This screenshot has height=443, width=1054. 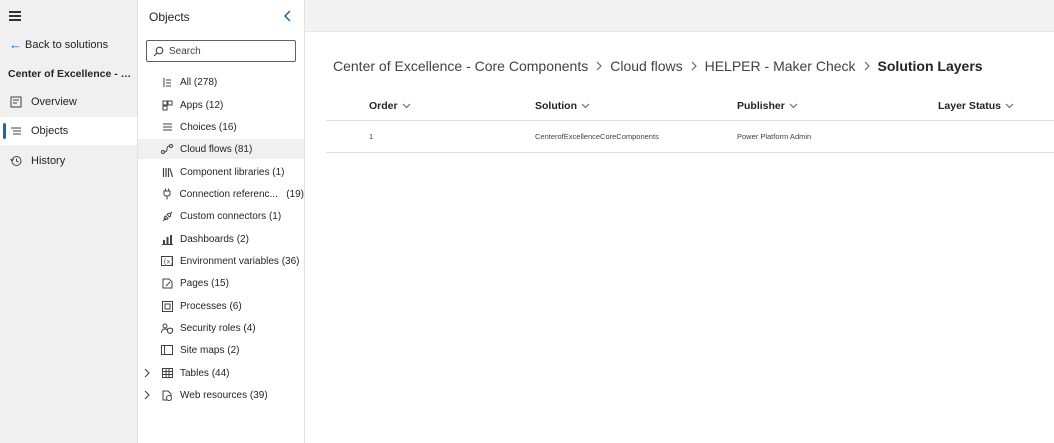 What do you see at coordinates (199, 82) in the screenshot?
I see `object-label: All (278)` at bounding box center [199, 82].